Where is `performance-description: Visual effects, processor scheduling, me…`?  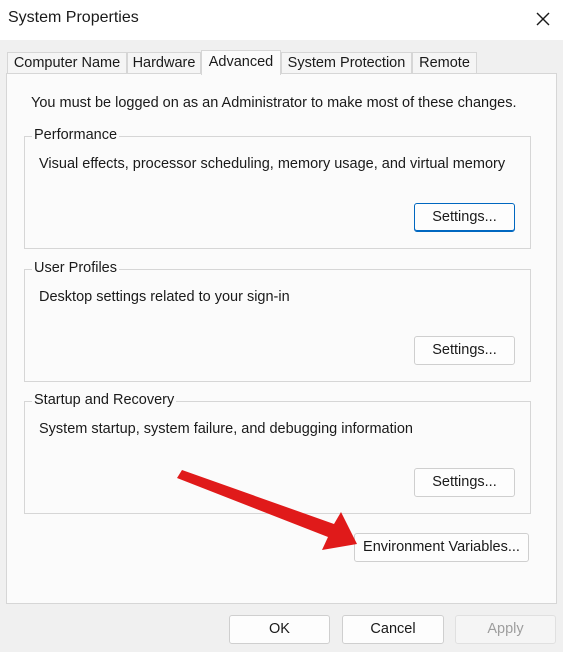 performance-description: Visual effects, processor scheduling, me… is located at coordinates (272, 164).